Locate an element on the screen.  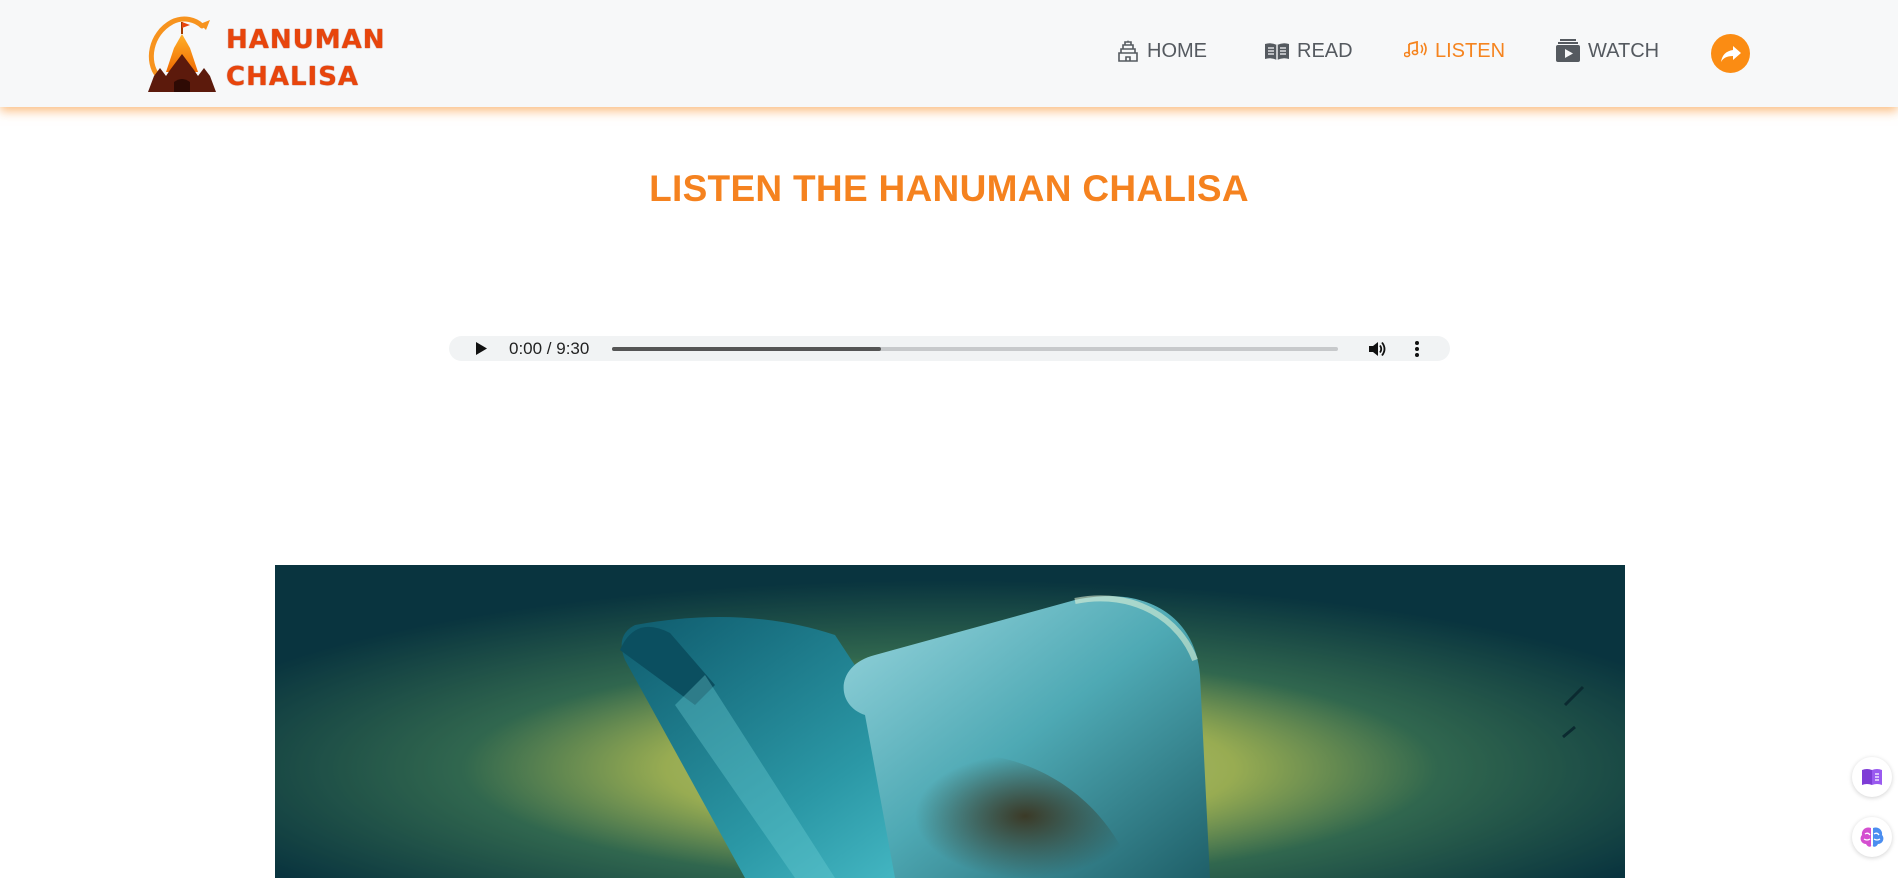
nav-listen: LISTEN is located at coordinates (1454, 51).